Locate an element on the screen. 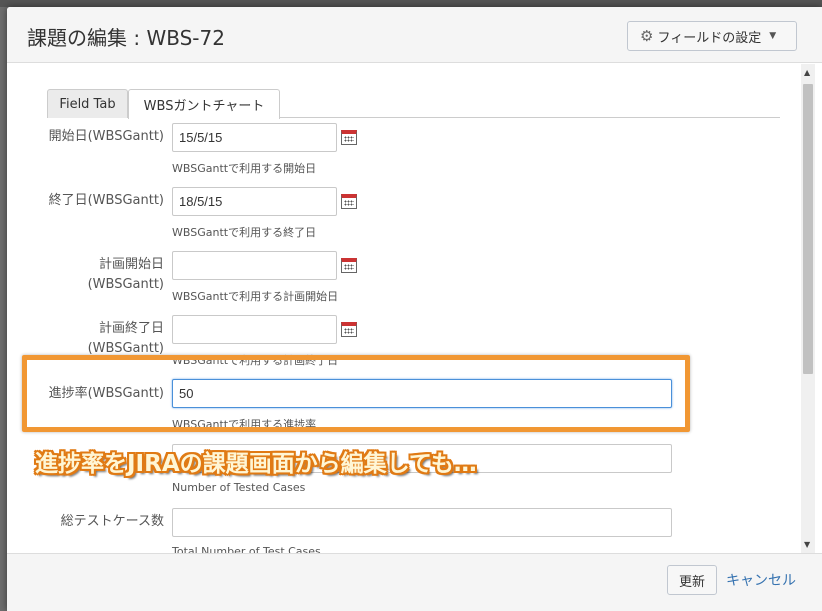  scrollbar: ▲ ▼ is located at coordinates (808, 308).